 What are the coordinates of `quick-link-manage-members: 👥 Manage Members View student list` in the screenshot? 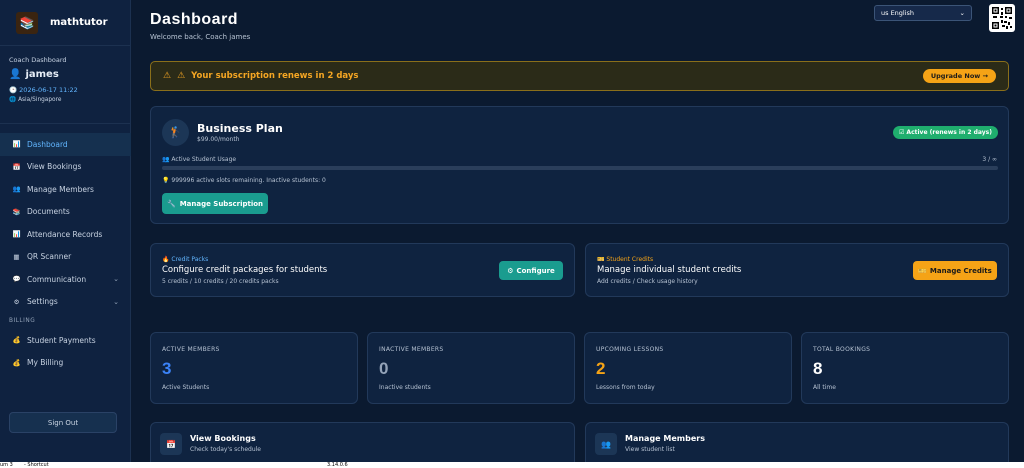 It's located at (797, 442).